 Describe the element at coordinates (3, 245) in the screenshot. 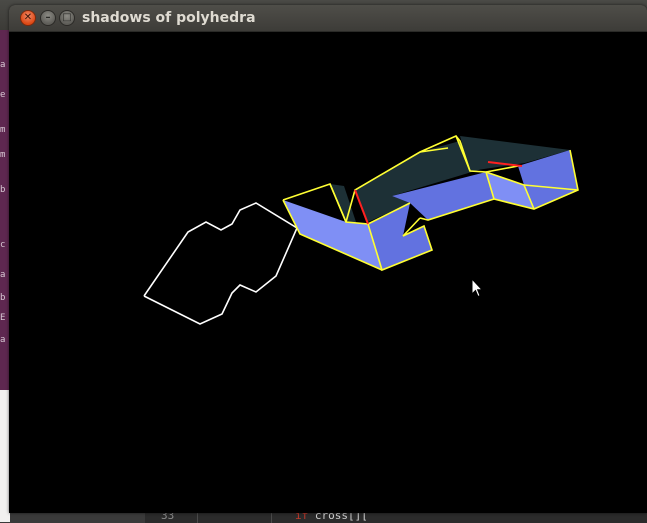

I see `background-text-glyph: c` at that location.